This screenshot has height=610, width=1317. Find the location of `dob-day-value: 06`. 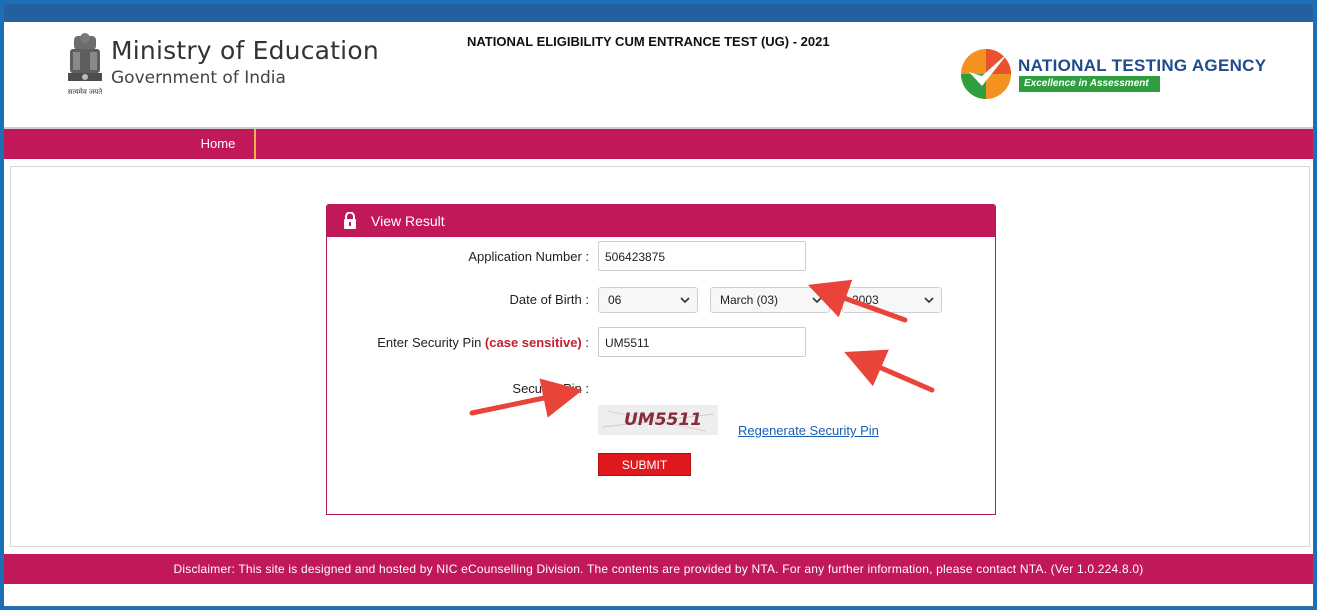

dob-day-value: 06 is located at coordinates (615, 300).